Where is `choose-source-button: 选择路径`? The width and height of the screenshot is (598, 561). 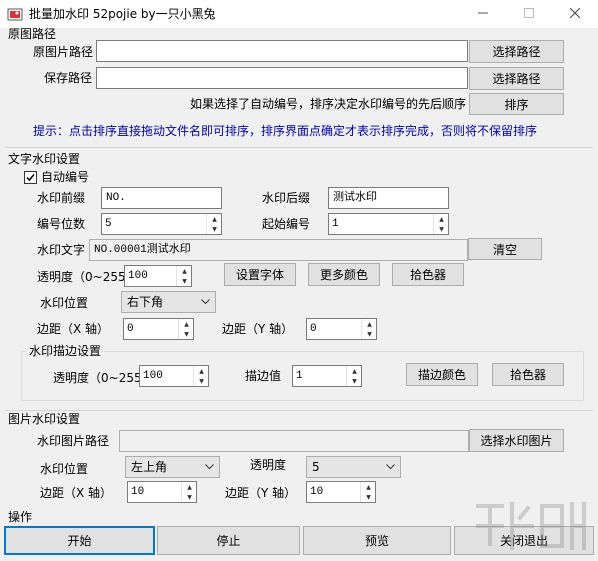 choose-source-button: 选择路径 is located at coordinates (516, 51).